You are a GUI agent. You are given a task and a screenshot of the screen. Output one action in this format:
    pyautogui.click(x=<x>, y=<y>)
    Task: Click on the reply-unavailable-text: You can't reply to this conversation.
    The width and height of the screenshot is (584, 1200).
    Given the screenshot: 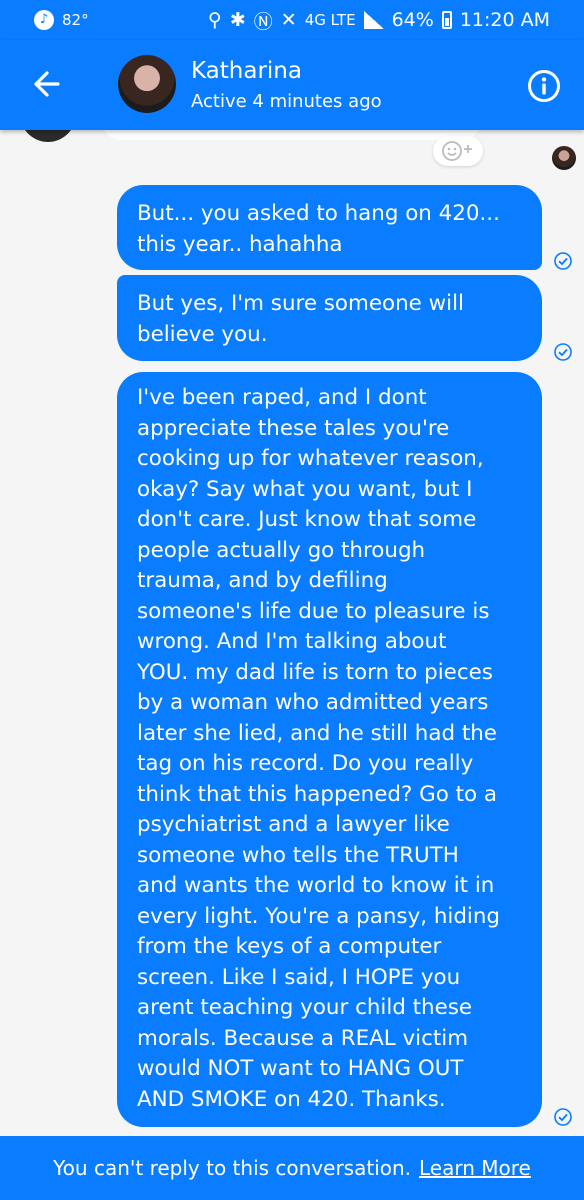 What is the action you would take?
    pyautogui.click(x=232, y=1168)
    